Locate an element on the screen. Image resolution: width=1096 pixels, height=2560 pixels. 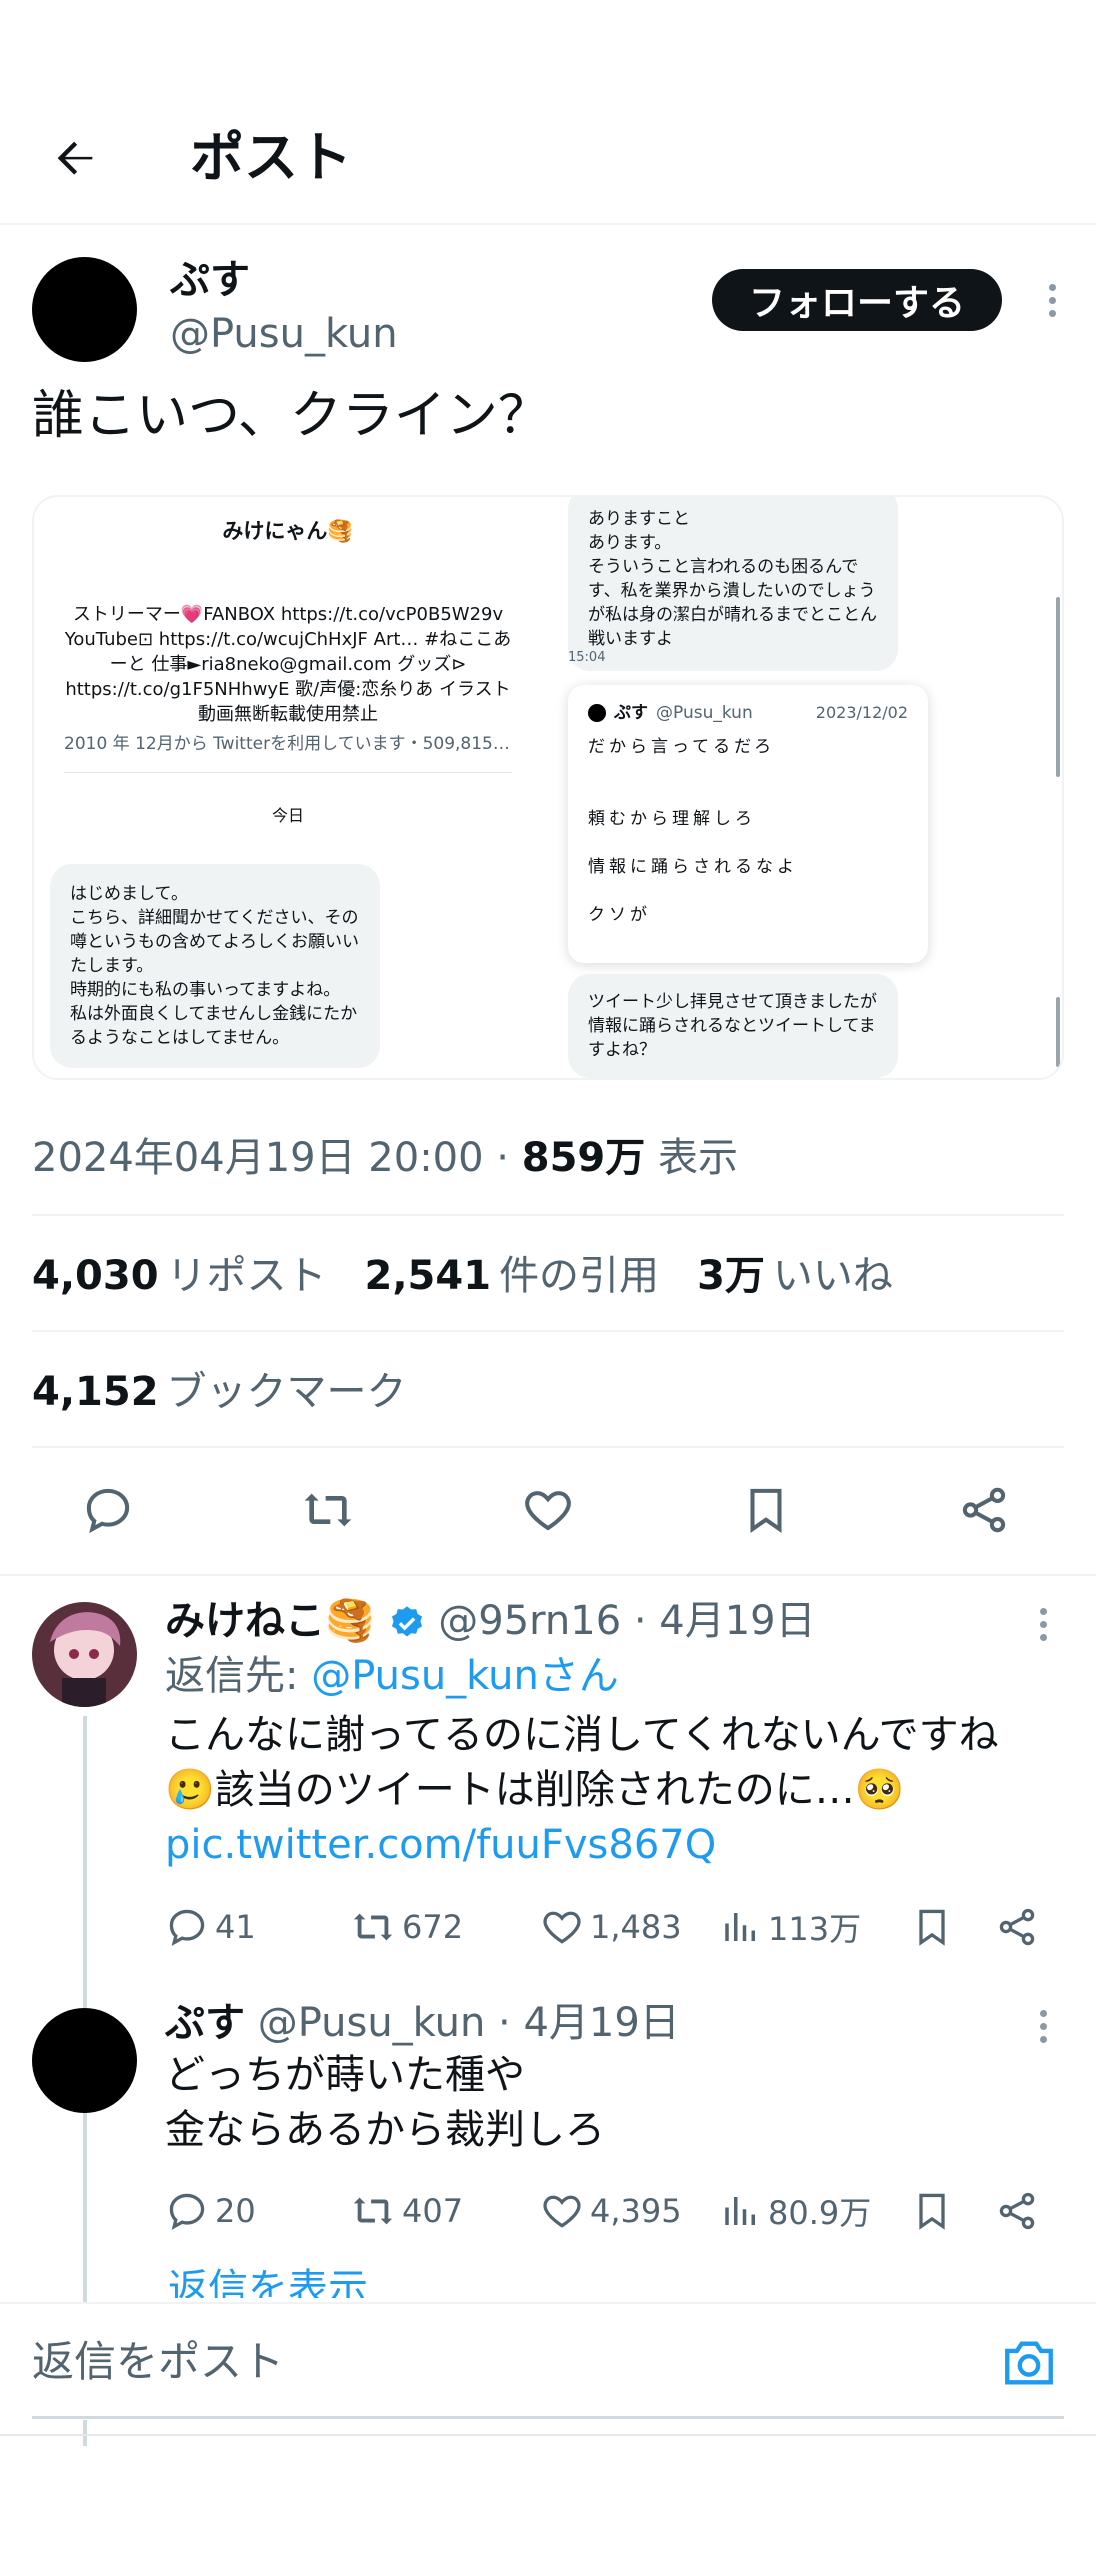
reply-header: ぷす @Pusu_kun · 4月19日 is located at coordinates (422, 2023).